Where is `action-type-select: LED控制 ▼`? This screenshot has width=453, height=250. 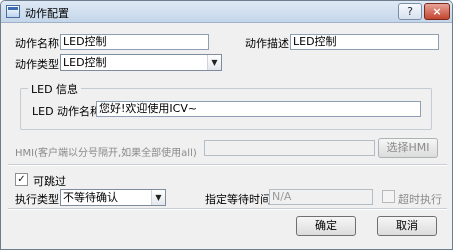 action-type-select: LED控制 ▼ is located at coordinates (141, 62).